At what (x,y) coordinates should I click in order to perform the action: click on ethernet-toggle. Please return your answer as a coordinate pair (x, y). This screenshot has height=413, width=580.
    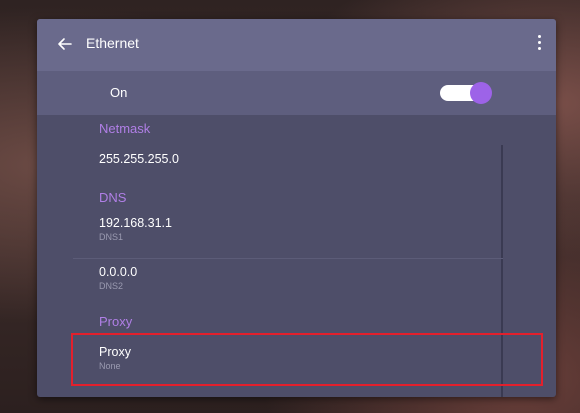
    Looking at the image, I should click on (466, 93).